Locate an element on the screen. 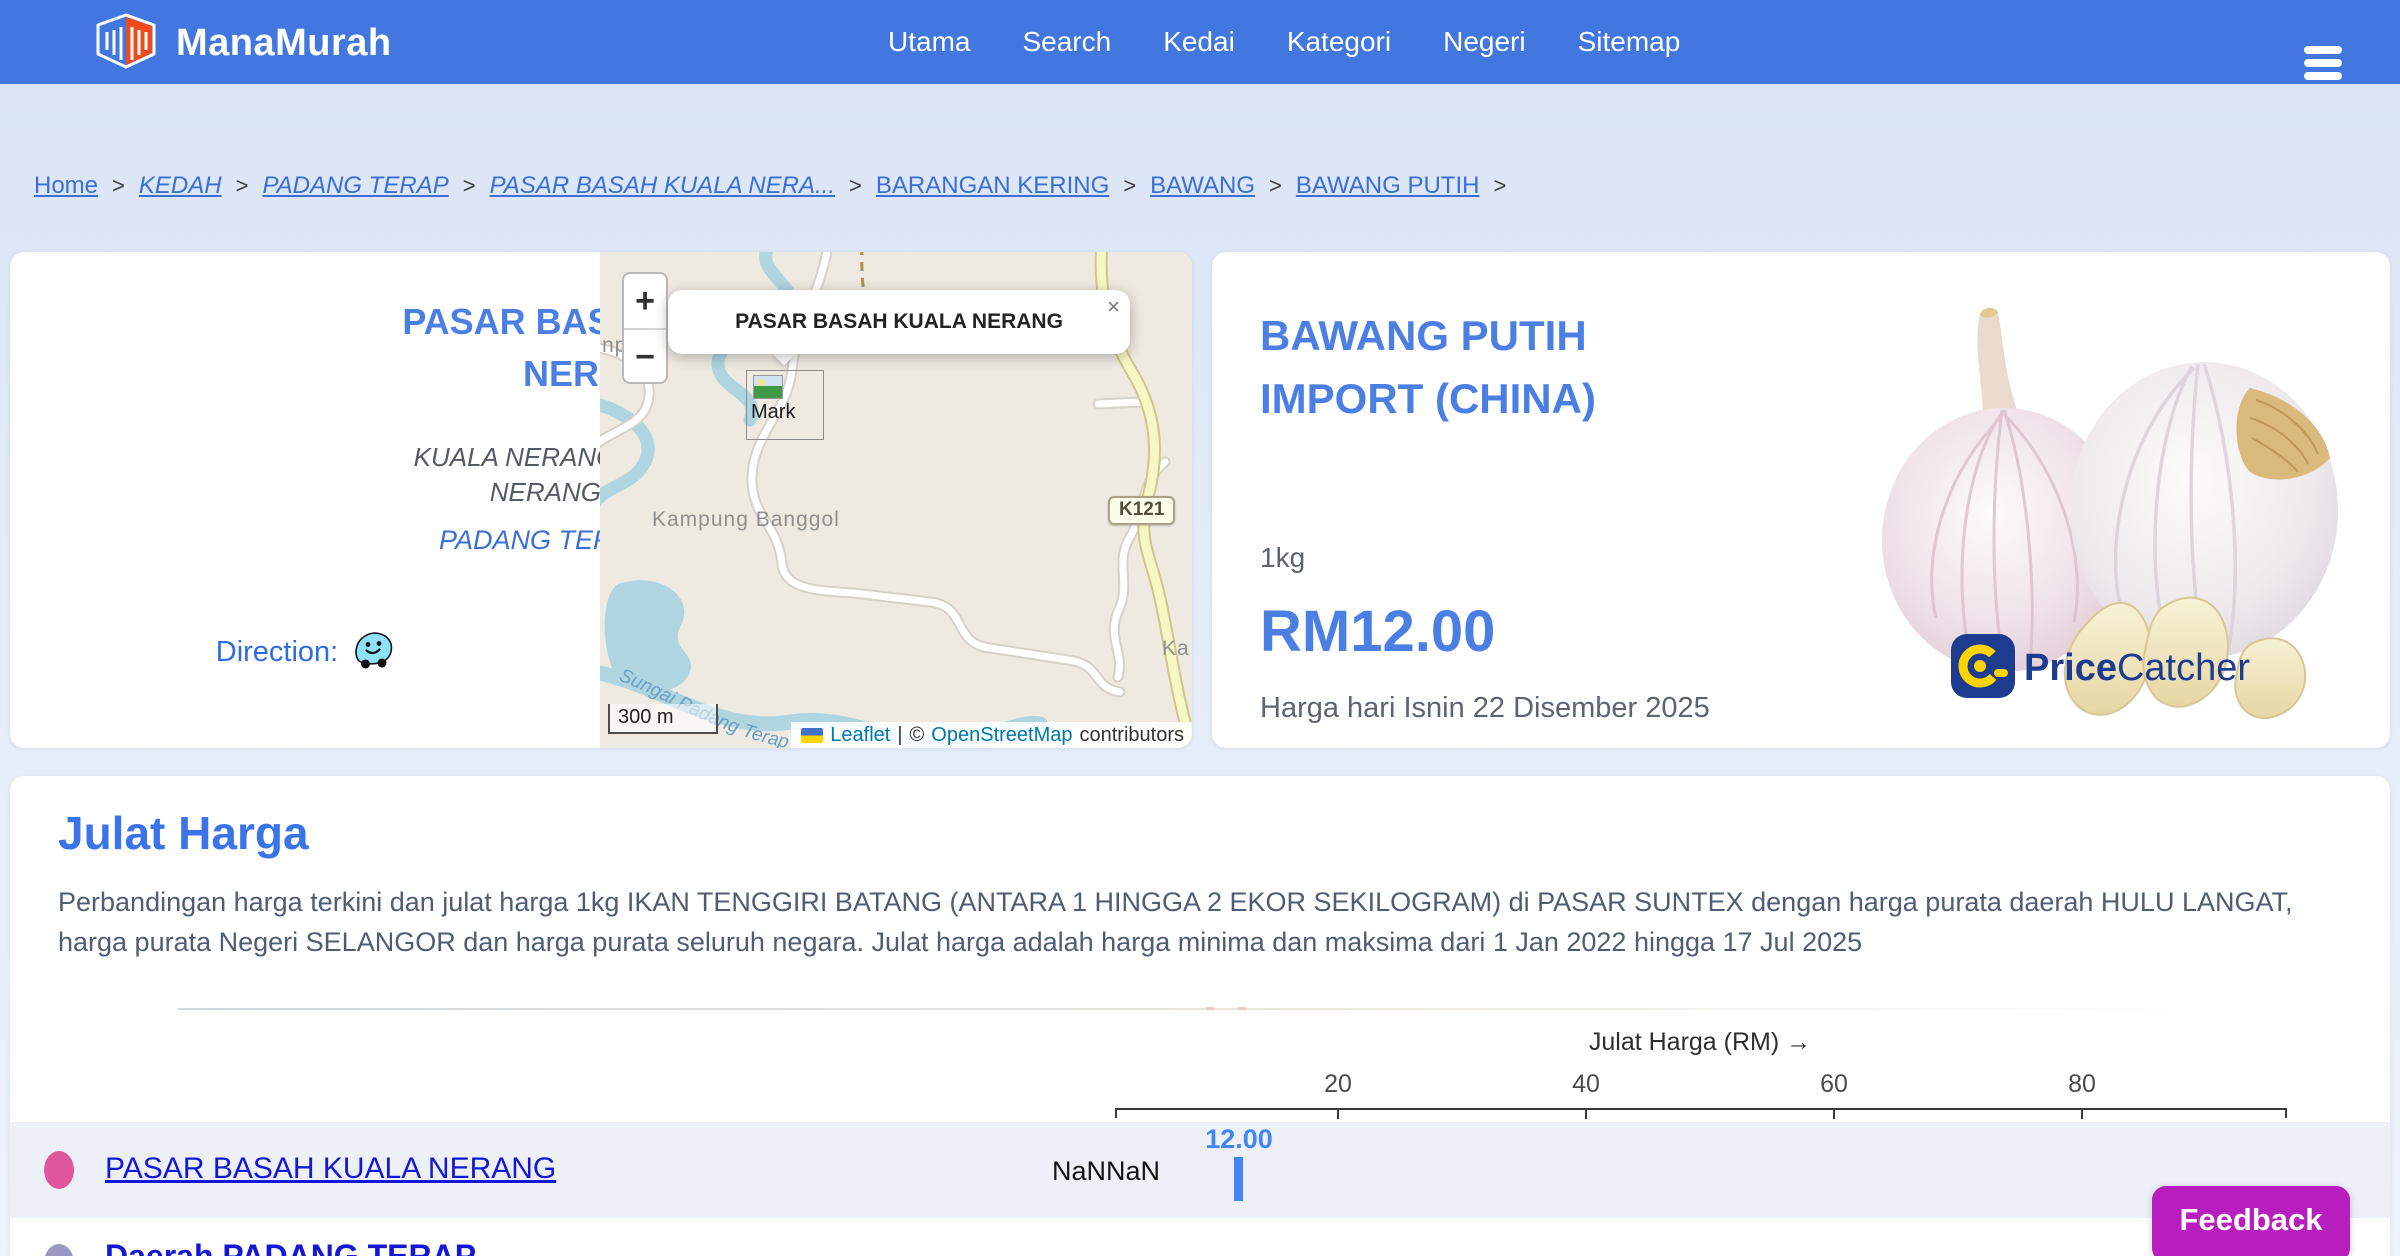  breadcrumb-district: PADANG TERAP is located at coordinates (355, 186).